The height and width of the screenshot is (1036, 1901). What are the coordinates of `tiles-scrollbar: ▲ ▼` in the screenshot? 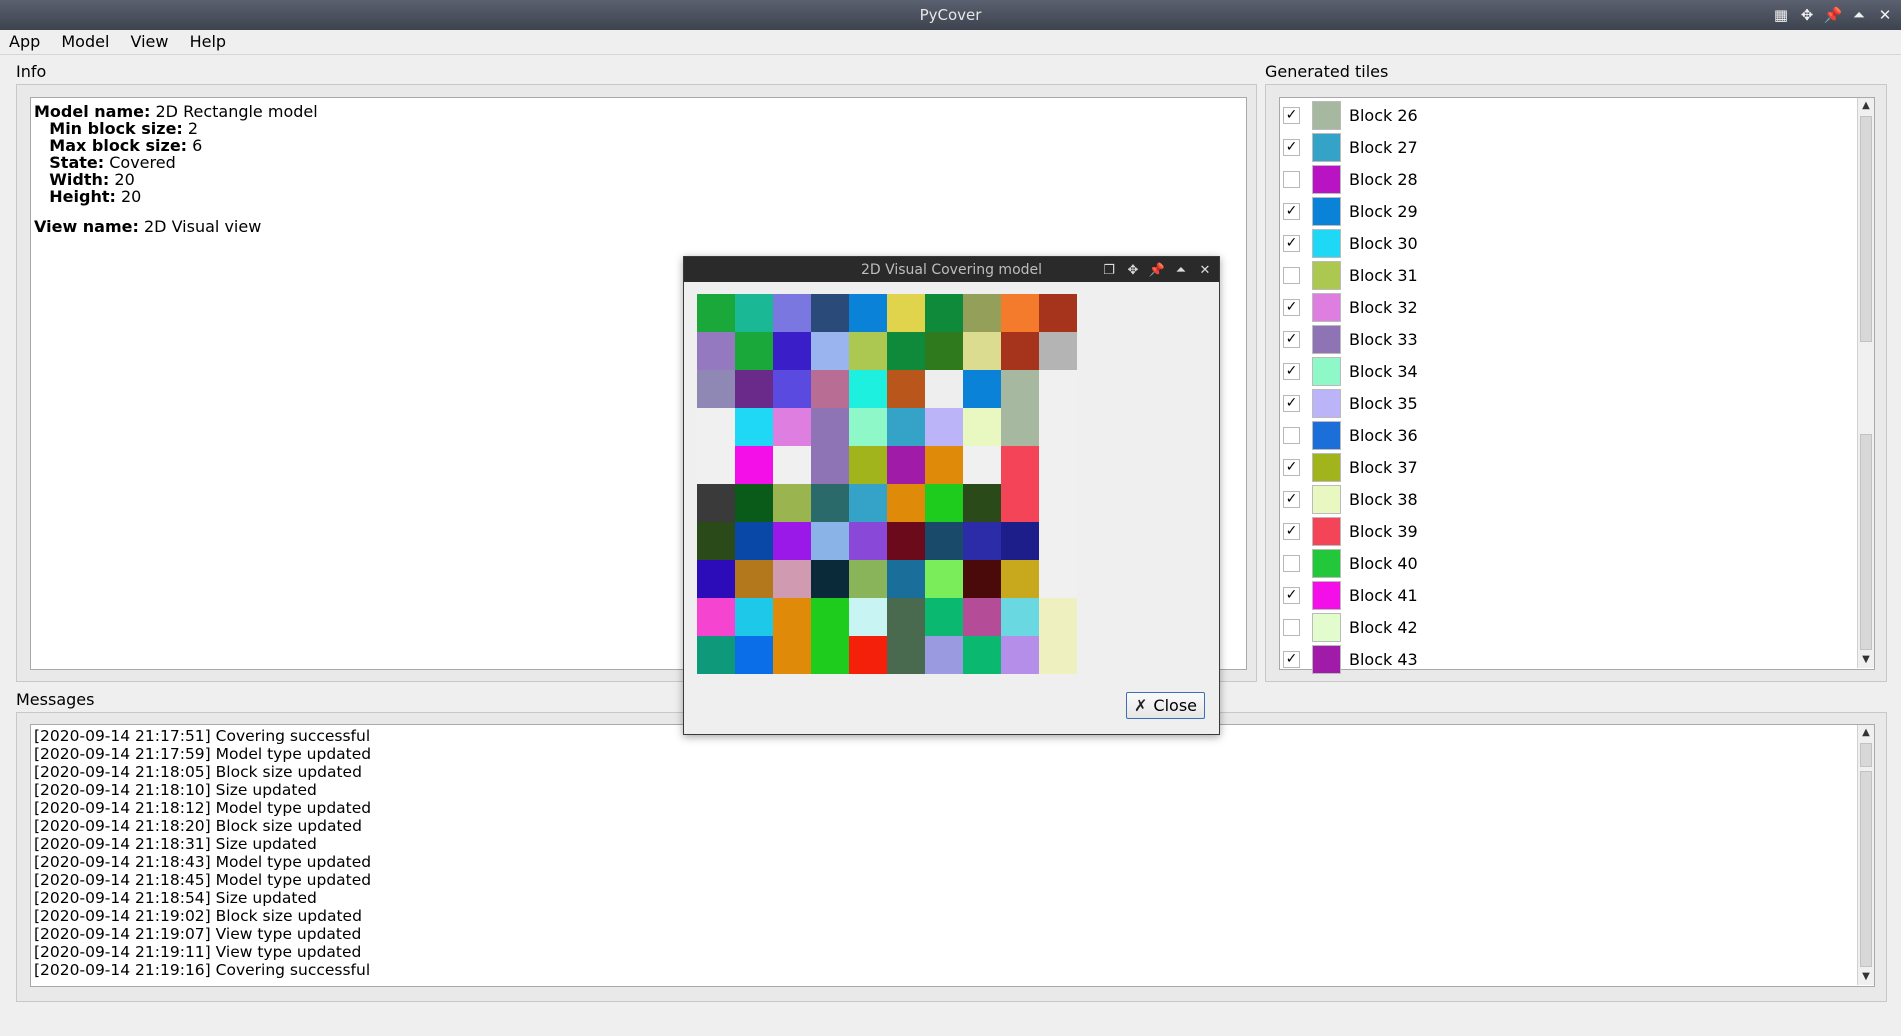 It's located at (1865, 383).